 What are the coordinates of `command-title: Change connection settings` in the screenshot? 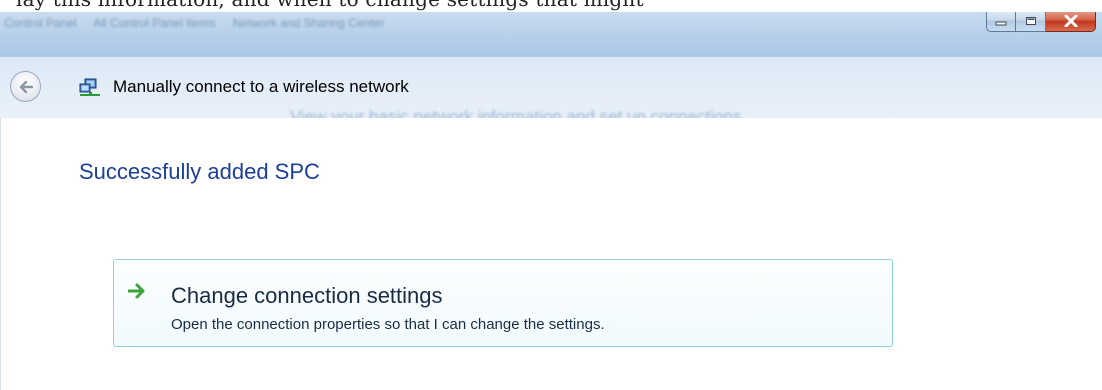 It's located at (307, 295).